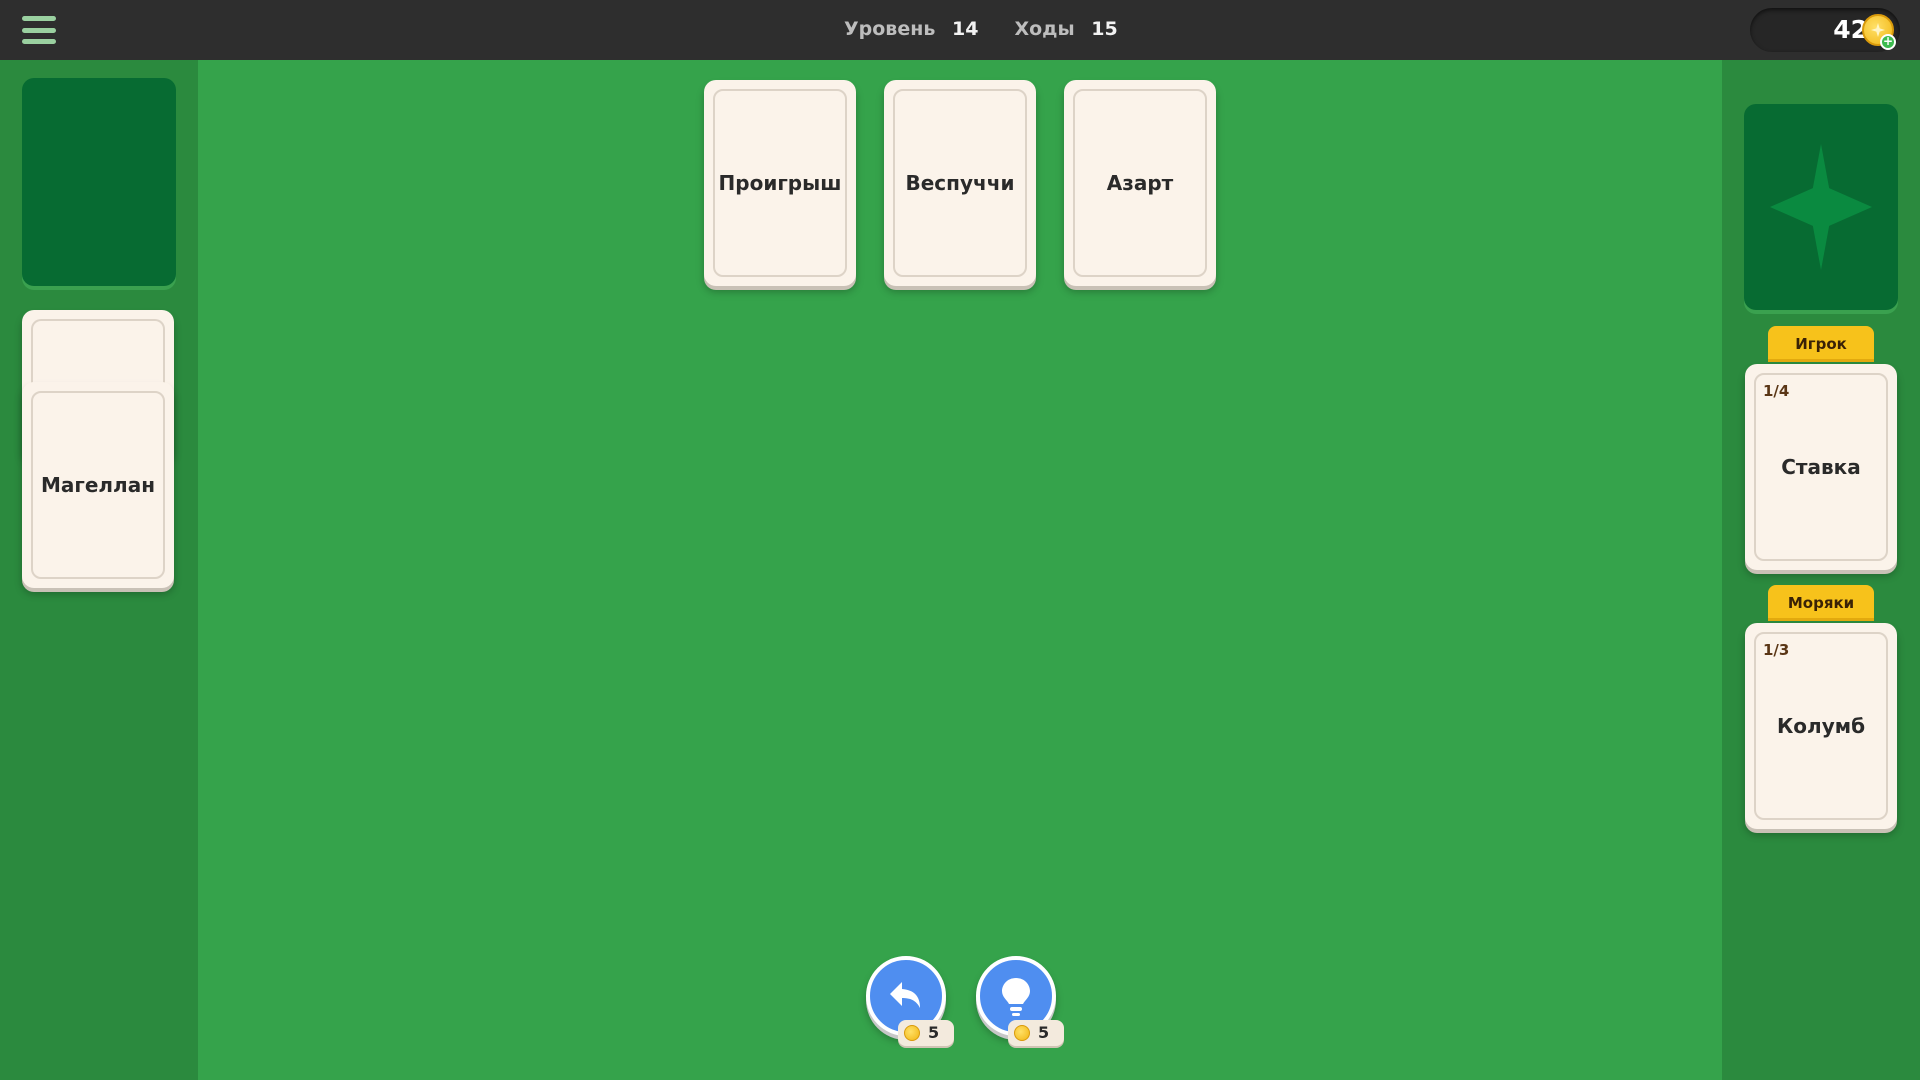 The height and width of the screenshot is (1080, 1920). Describe the element at coordinates (890, 29) in the screenshot. I see `level-label: Уровень` at that location.